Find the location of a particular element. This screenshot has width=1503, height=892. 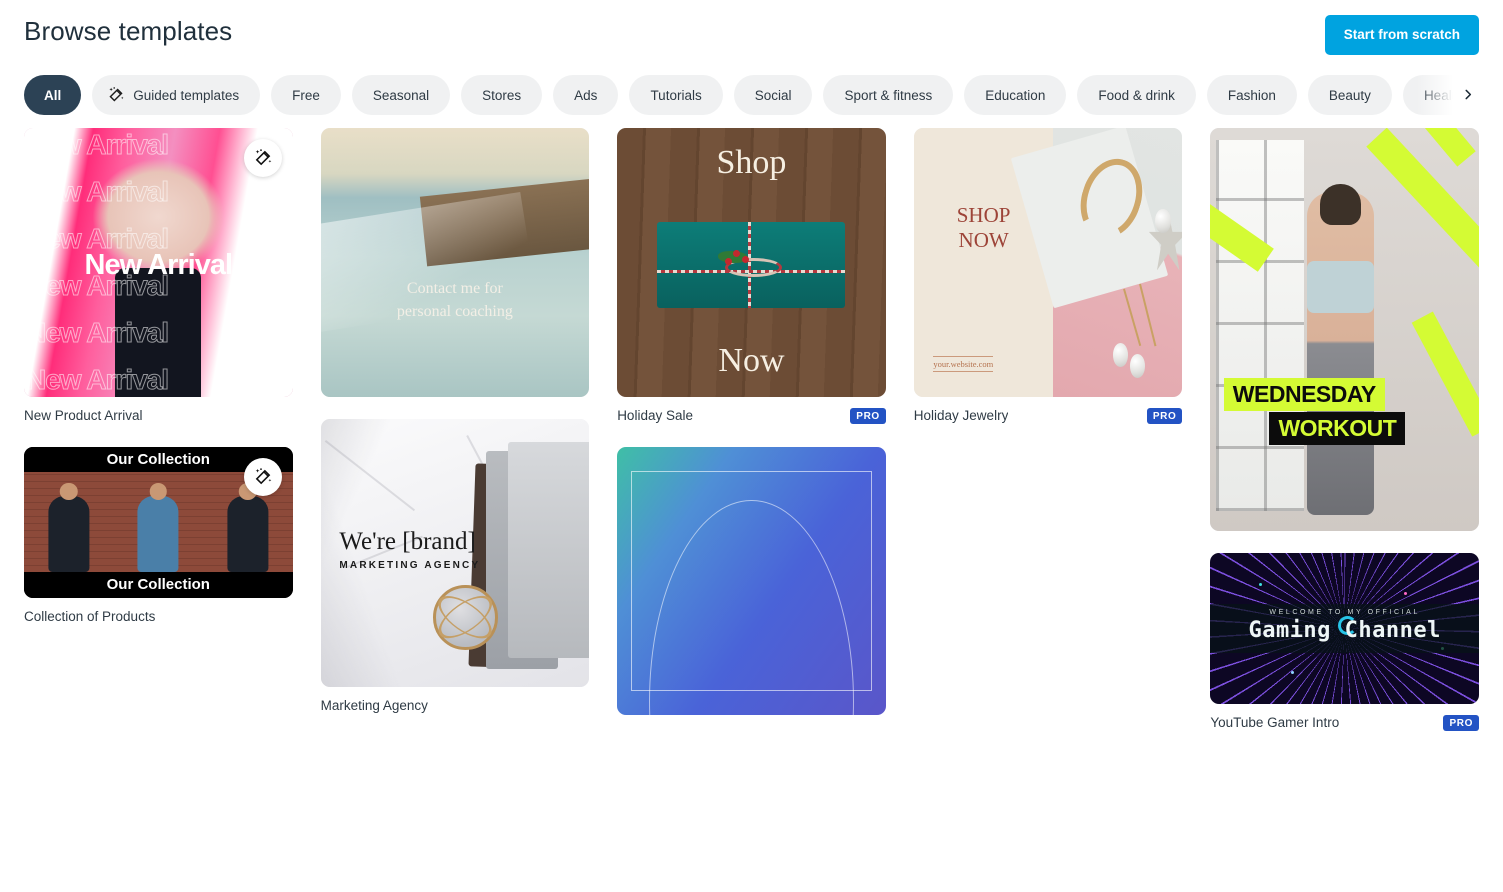

template-title: Collection of Products is located at coordinates (90, 616).